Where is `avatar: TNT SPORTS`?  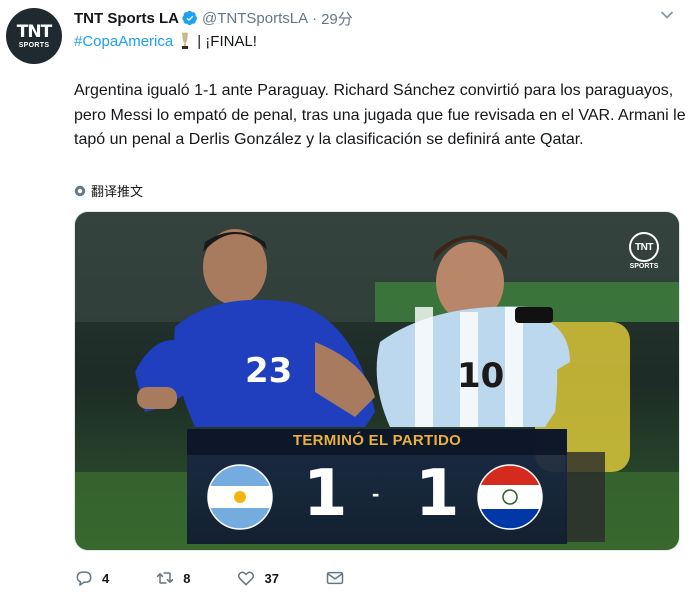 avatar: TNT SPORTS is located at coordinates (34, 36).